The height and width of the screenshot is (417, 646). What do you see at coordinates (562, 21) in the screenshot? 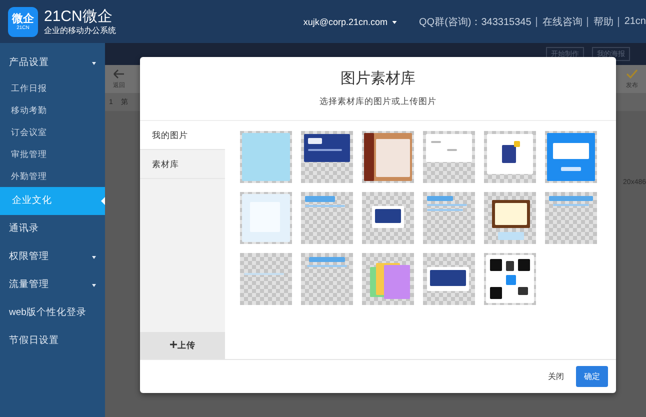
I see `header-link: 在线咨询` at bounding box center [562, 21].